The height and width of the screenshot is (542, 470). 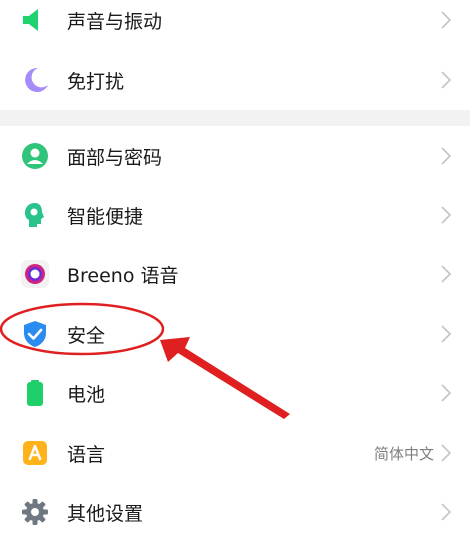 What do you see at coordinates (105, 216) in the screenshot?
I see `settings-item-label: 智能便捷` at bounding box center [105, 216].